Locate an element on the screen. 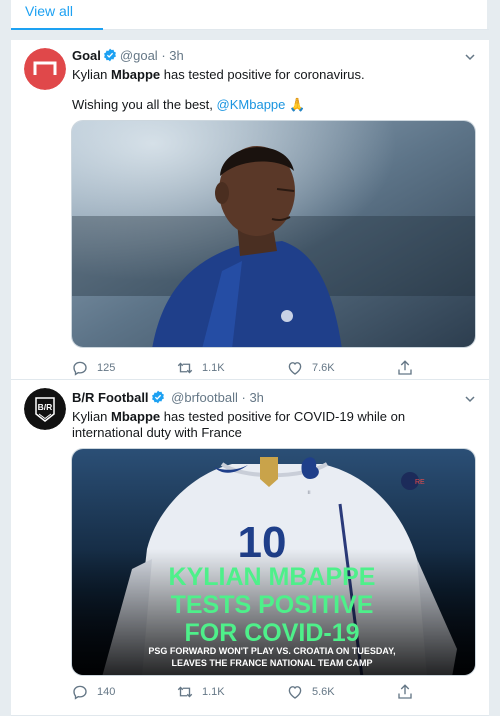  like-count: 5.6K is located at coordinates (323, 692).